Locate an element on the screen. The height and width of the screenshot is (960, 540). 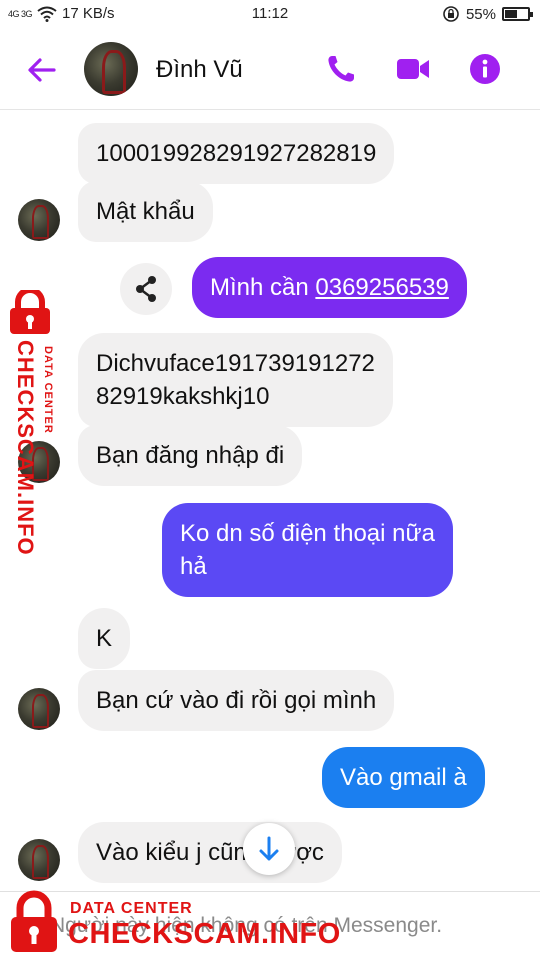
message-text: Mật khẩu is located at coordinates (145, 211).